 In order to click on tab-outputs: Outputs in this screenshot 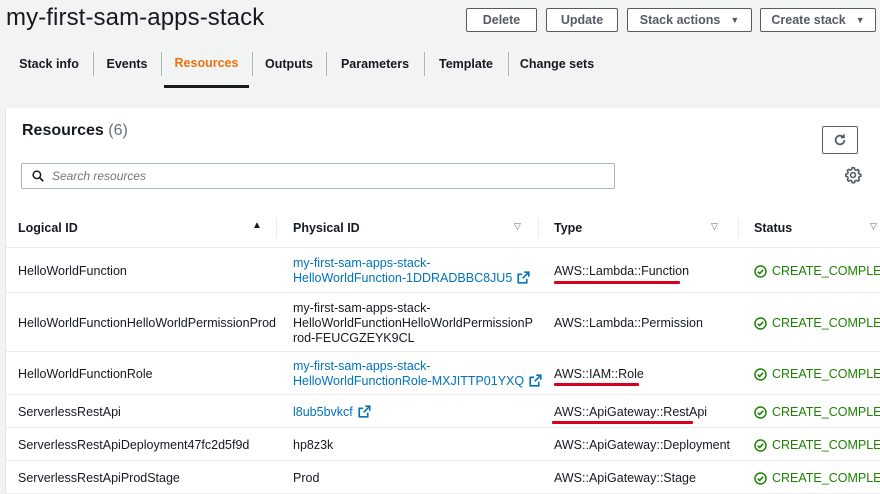, I will do `click(289, 64)`.